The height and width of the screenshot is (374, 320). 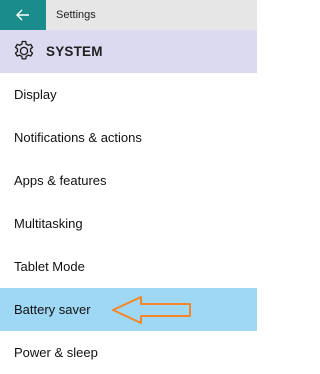 What do you see at coordinates (49, 266) in the screenshot?
I see `nav-item-label: Tablet Mode` at bounding box center [49, 266].